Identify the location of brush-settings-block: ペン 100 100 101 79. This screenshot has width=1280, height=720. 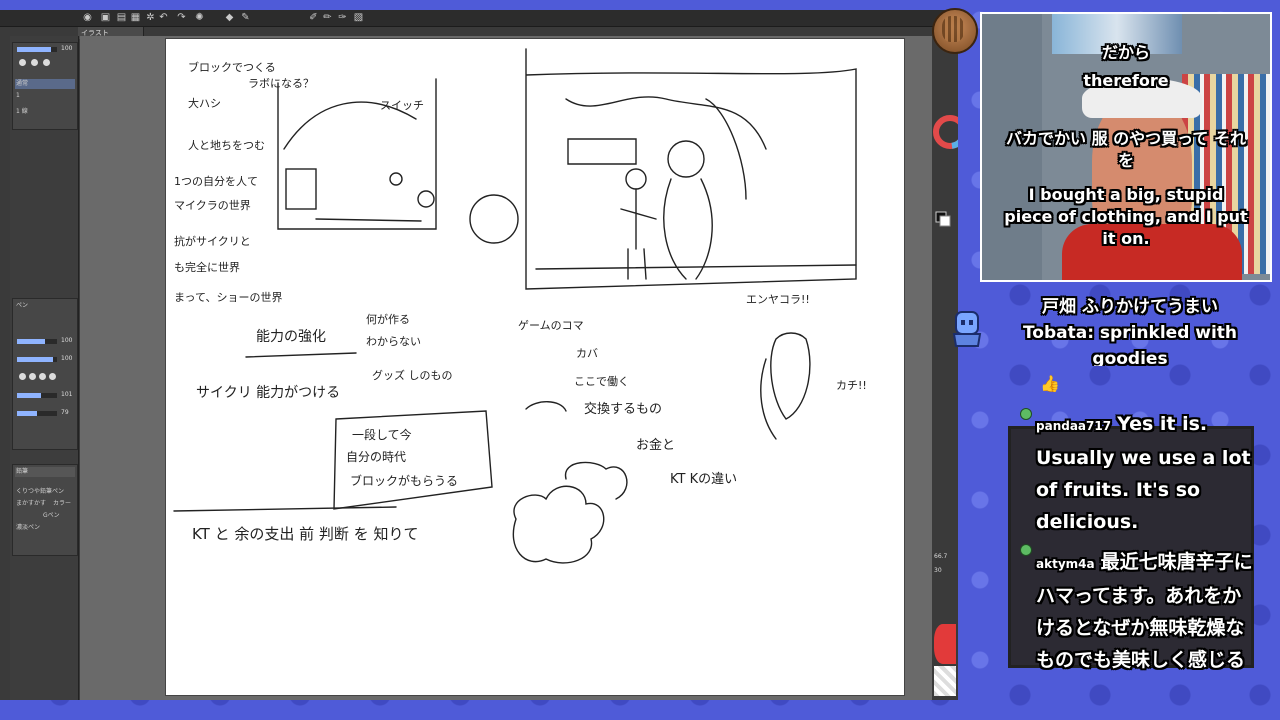
(45, 374).